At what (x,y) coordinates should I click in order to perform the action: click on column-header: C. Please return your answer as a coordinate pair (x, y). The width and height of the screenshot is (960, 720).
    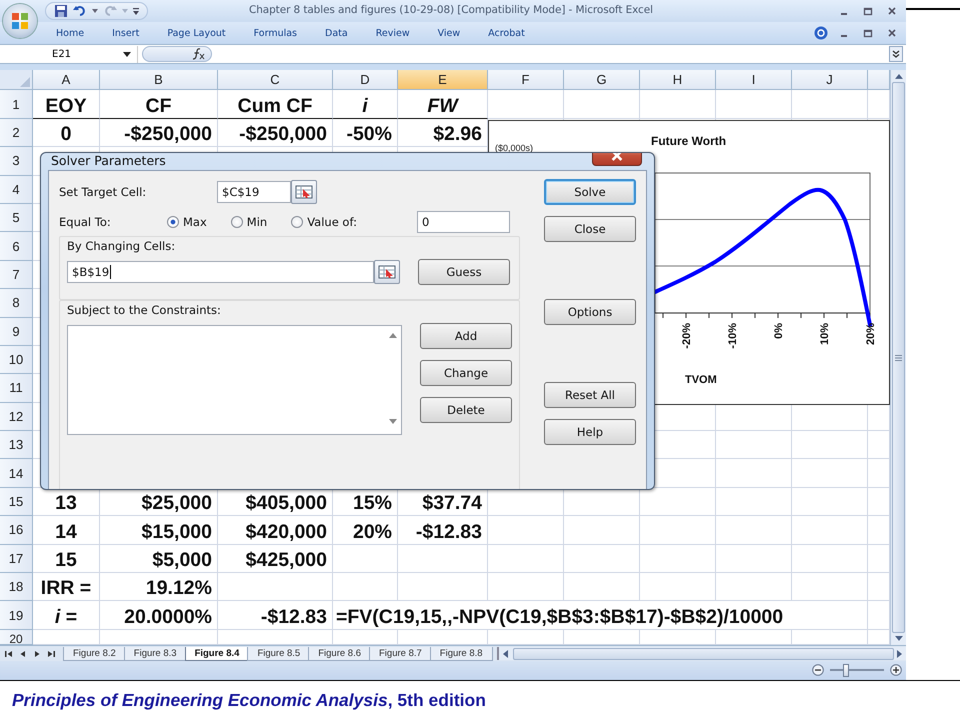
    Looking at the image, I should click on (275, 80).